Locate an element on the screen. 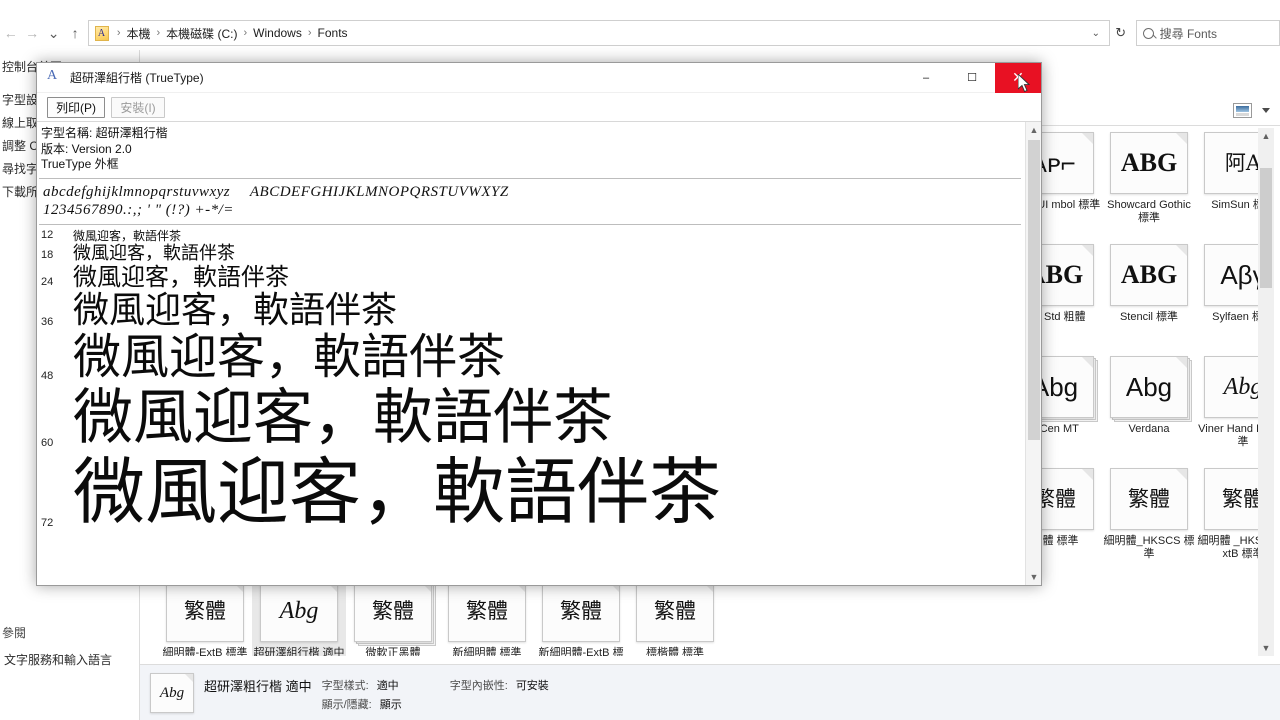 Image resolution: width=1280 pixels, height=720 pixels. font-tile-glyph: 繁體 is located at coordinates (581, 610).